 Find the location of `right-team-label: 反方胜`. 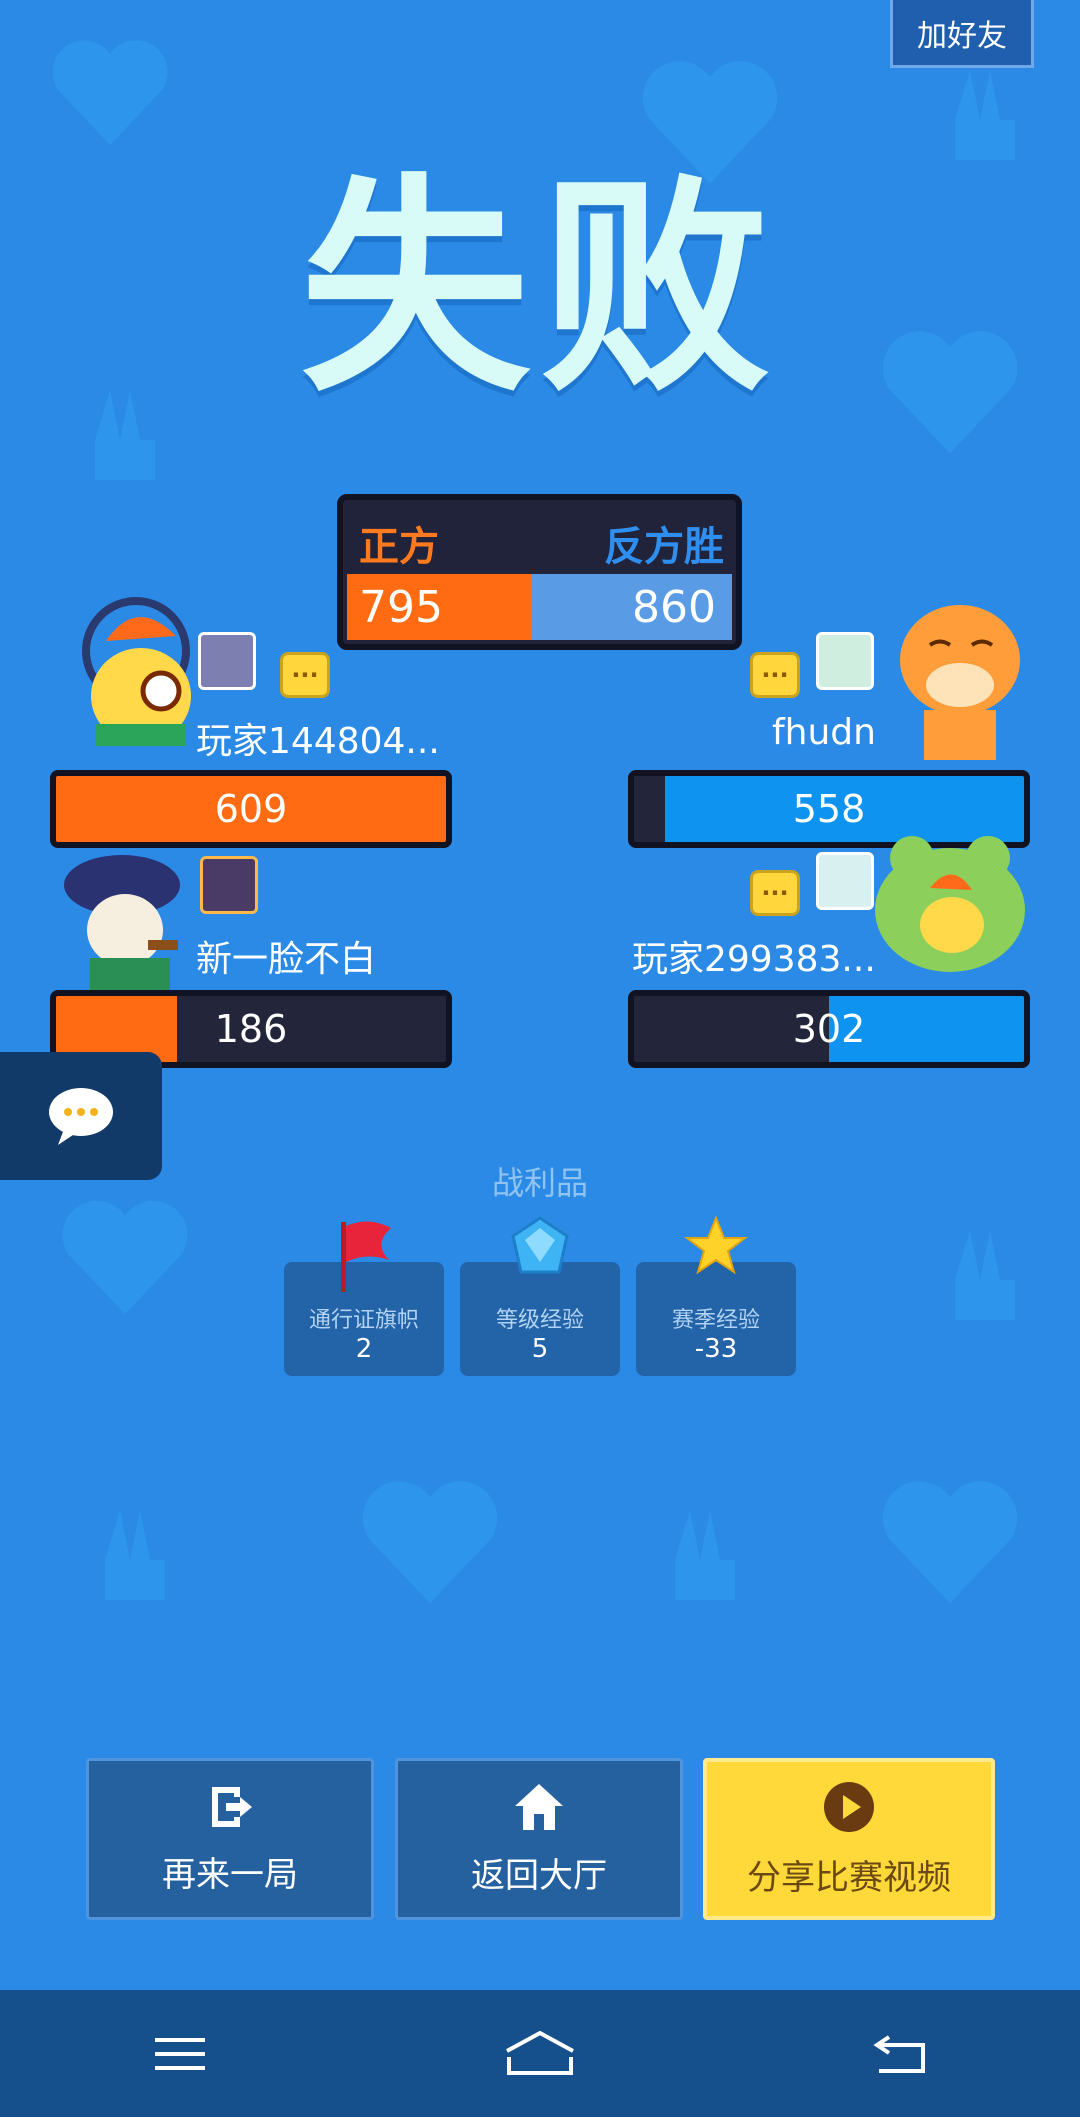

right-team-label: 反方胜 is located at coordinates (664, 547).